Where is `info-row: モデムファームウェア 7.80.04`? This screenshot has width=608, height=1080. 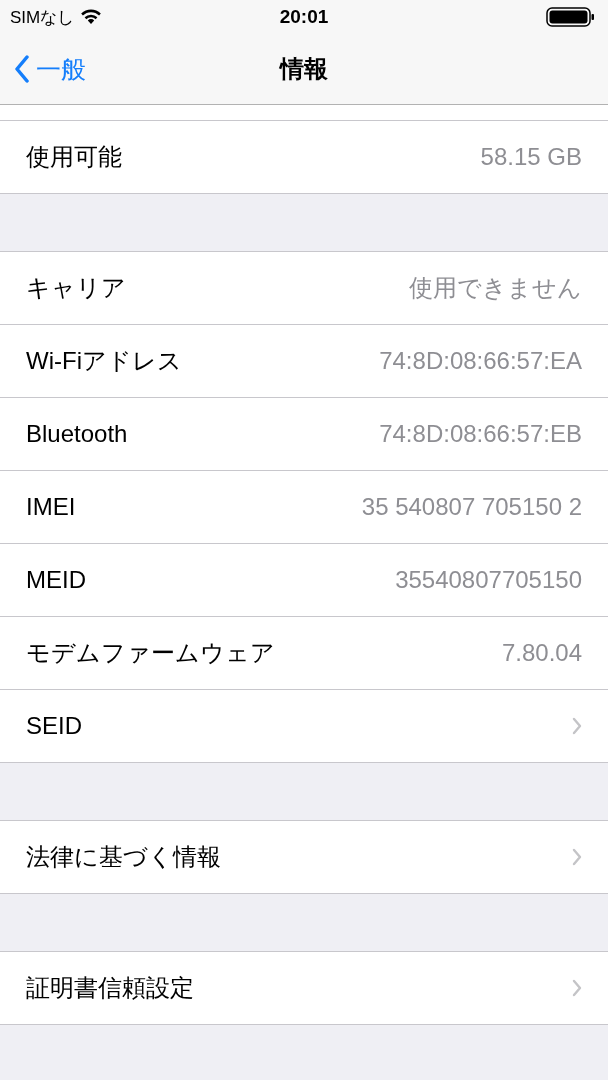
info-row: モデムファームウェア 7.80.04 is located at coordinates (304, 653).